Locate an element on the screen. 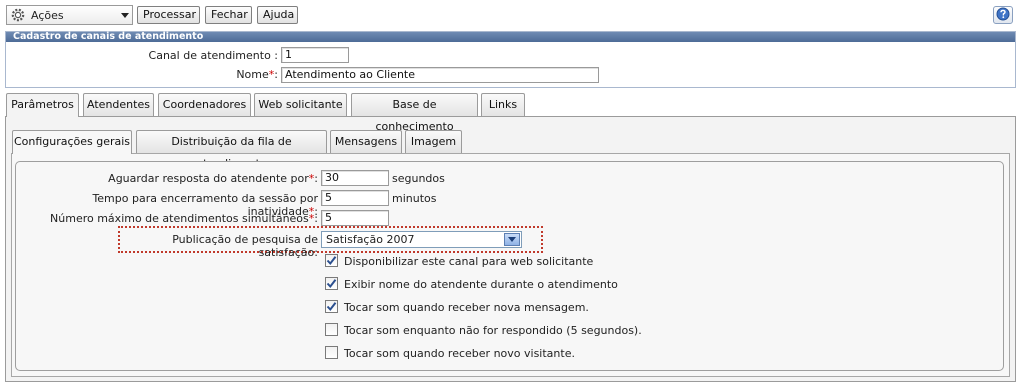 This screenshot has width=1021, height=386. name-input: Atendimento ao Cliente is located at coordinates (440, 75).